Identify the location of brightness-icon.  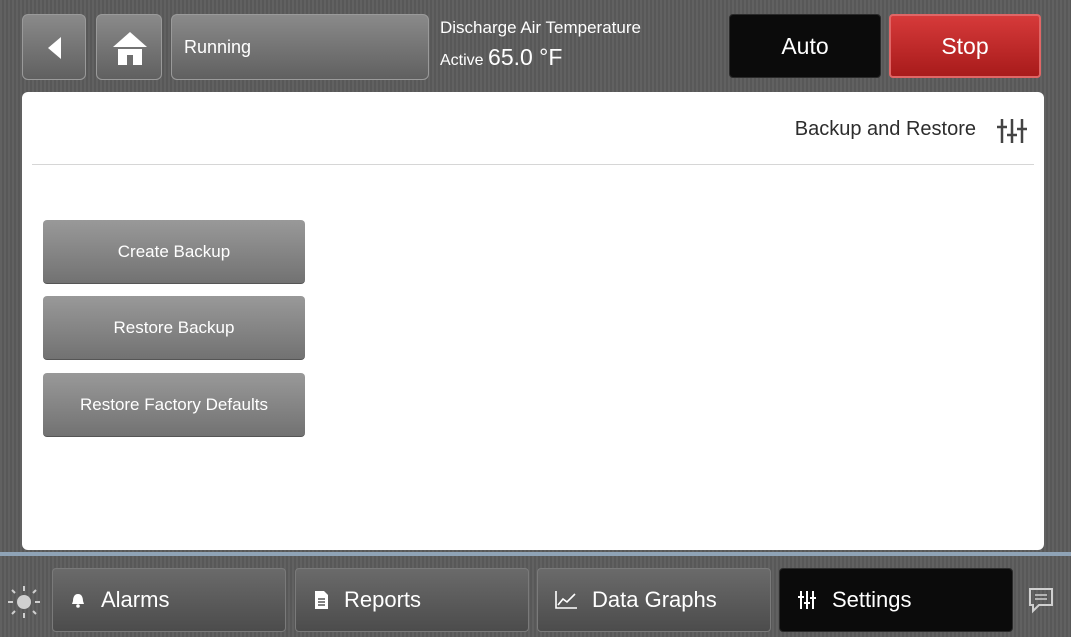
(24, 602).